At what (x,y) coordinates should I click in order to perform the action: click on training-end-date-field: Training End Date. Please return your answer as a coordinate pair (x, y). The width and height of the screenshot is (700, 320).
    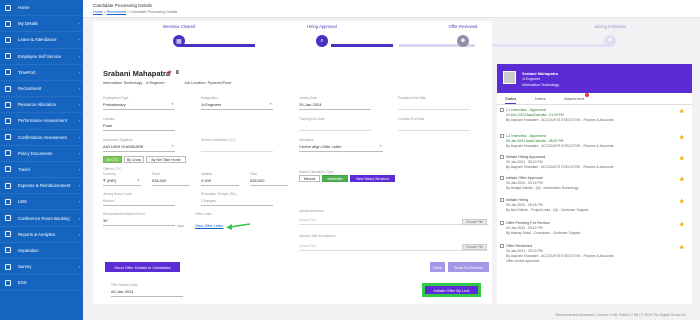
    Looking at the image, I should click on (335, 124).